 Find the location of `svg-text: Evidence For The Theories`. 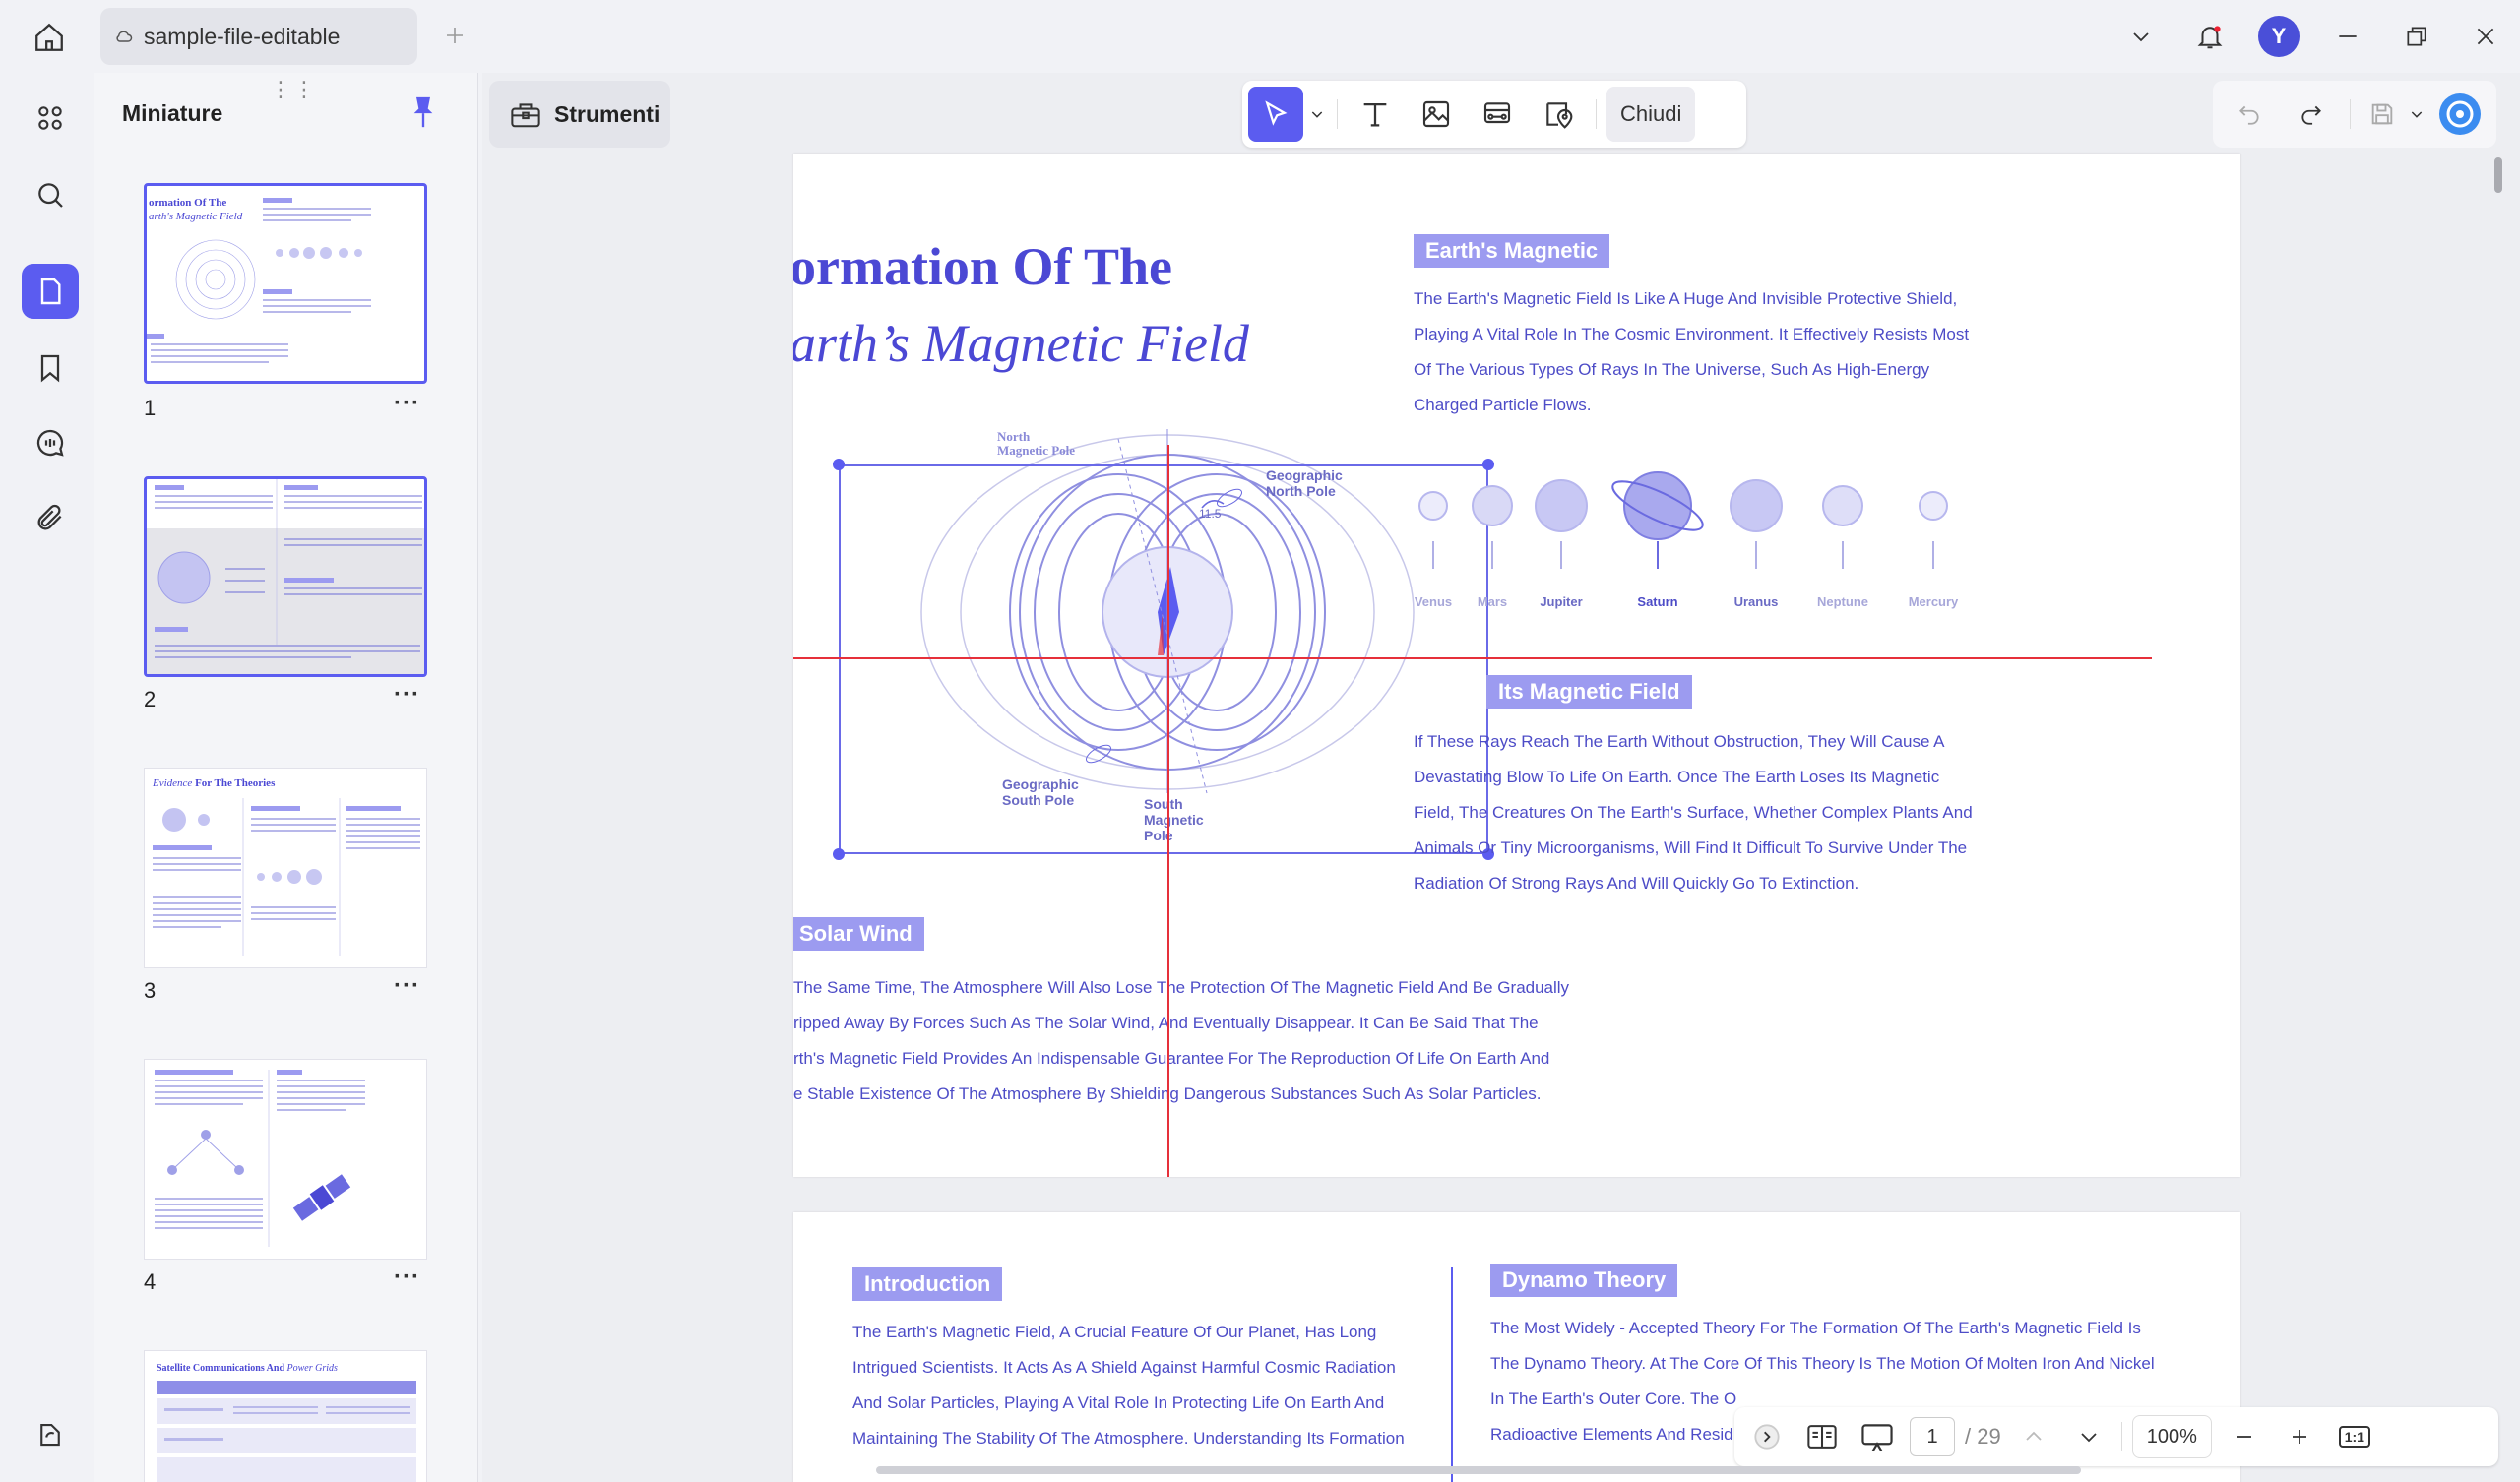

svg-text: Evidence For The Theories is located at coordinates (214, 783).